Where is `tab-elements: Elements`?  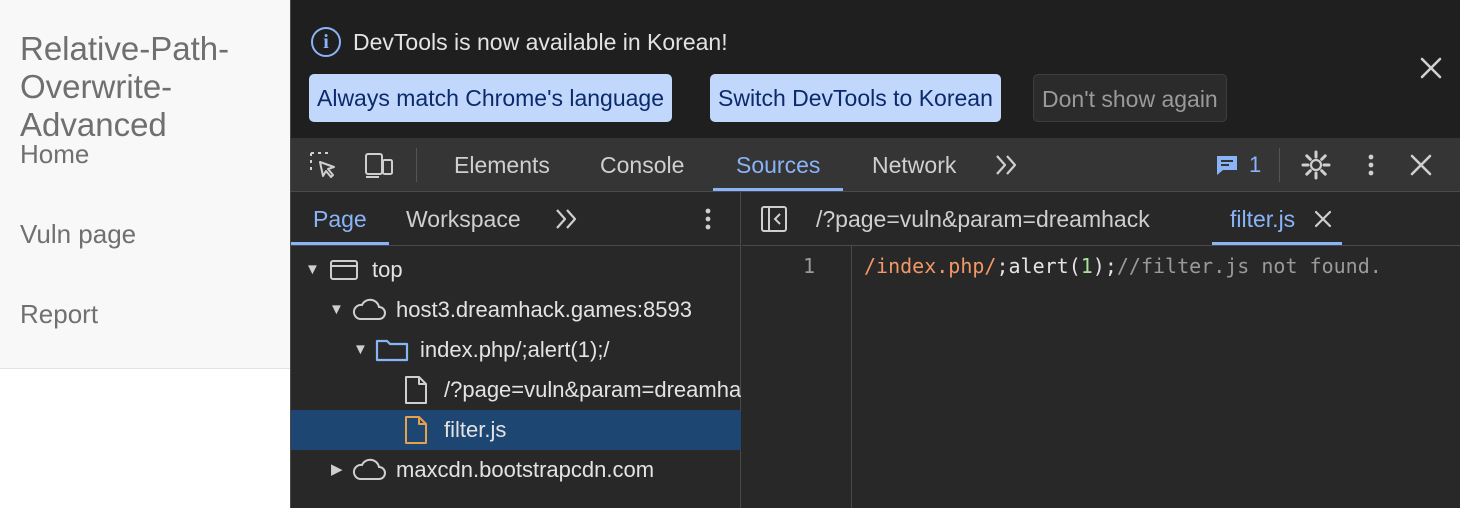 tab-elements: Elements is located at coordinates (502, 164).